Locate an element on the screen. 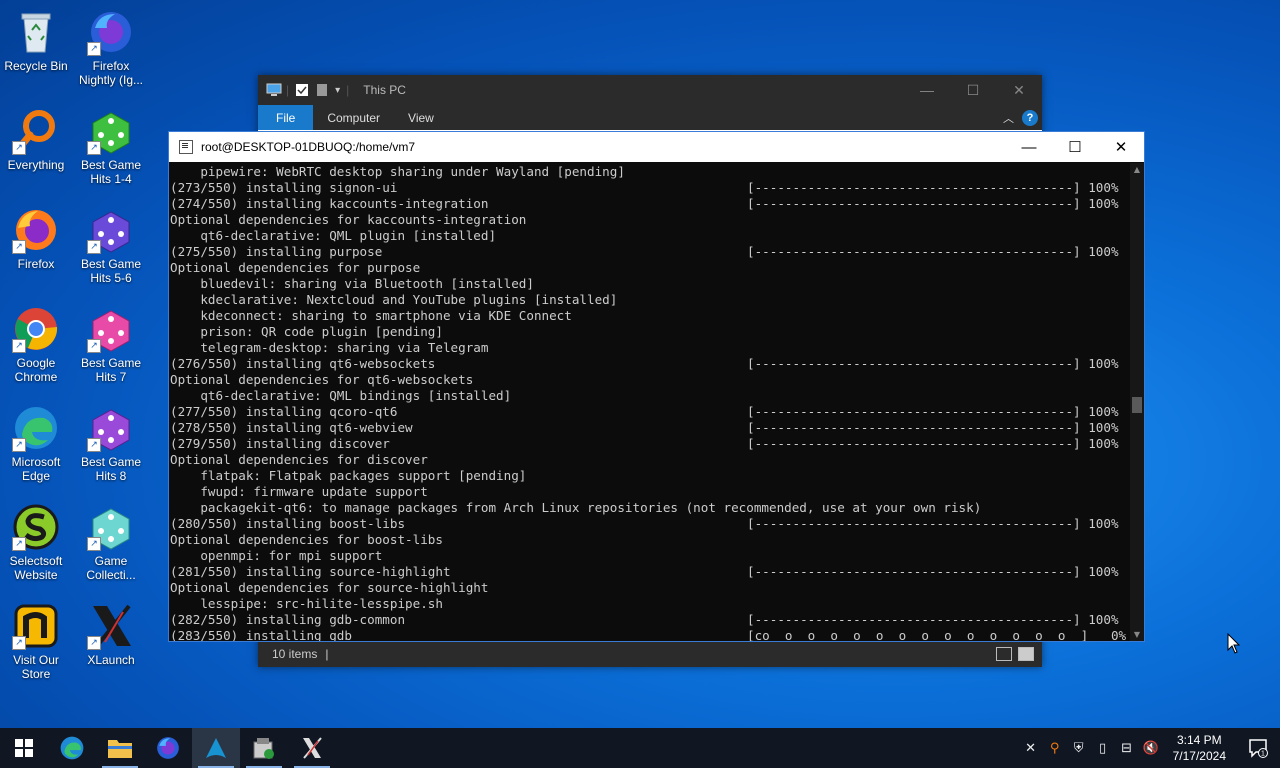 The height and width of the screenshot is (768, 1280). terminal-line: Optional dependencies for discover is located at coordinates (650, 460).